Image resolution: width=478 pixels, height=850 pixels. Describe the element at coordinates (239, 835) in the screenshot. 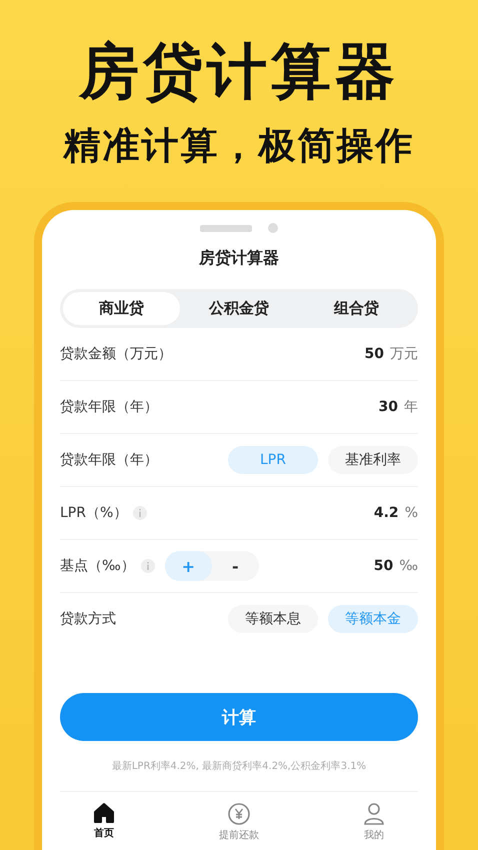

I see `nav-label: 提前还款` at that location.